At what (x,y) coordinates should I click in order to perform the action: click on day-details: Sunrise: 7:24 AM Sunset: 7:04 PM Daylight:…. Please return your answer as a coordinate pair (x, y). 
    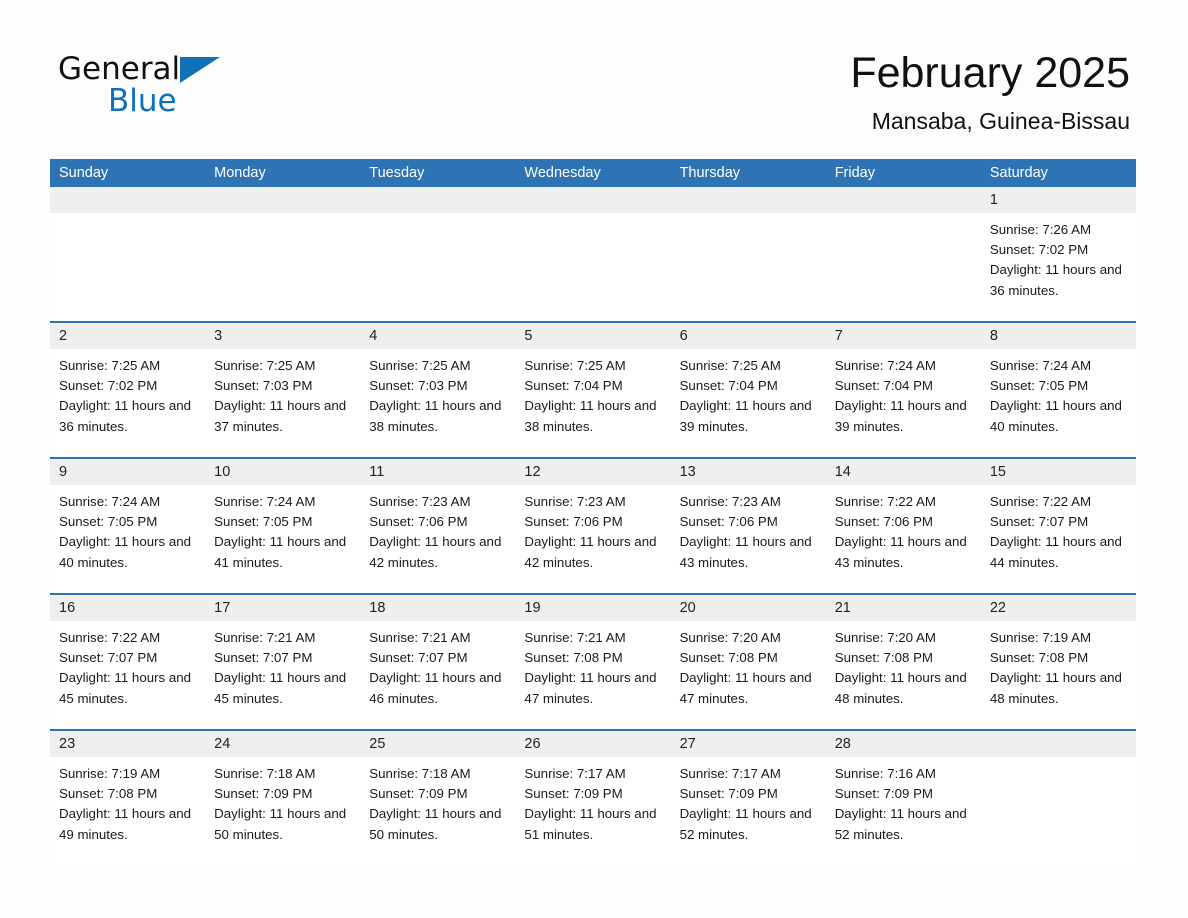
    Looking at the image, I should click on (903, 393).